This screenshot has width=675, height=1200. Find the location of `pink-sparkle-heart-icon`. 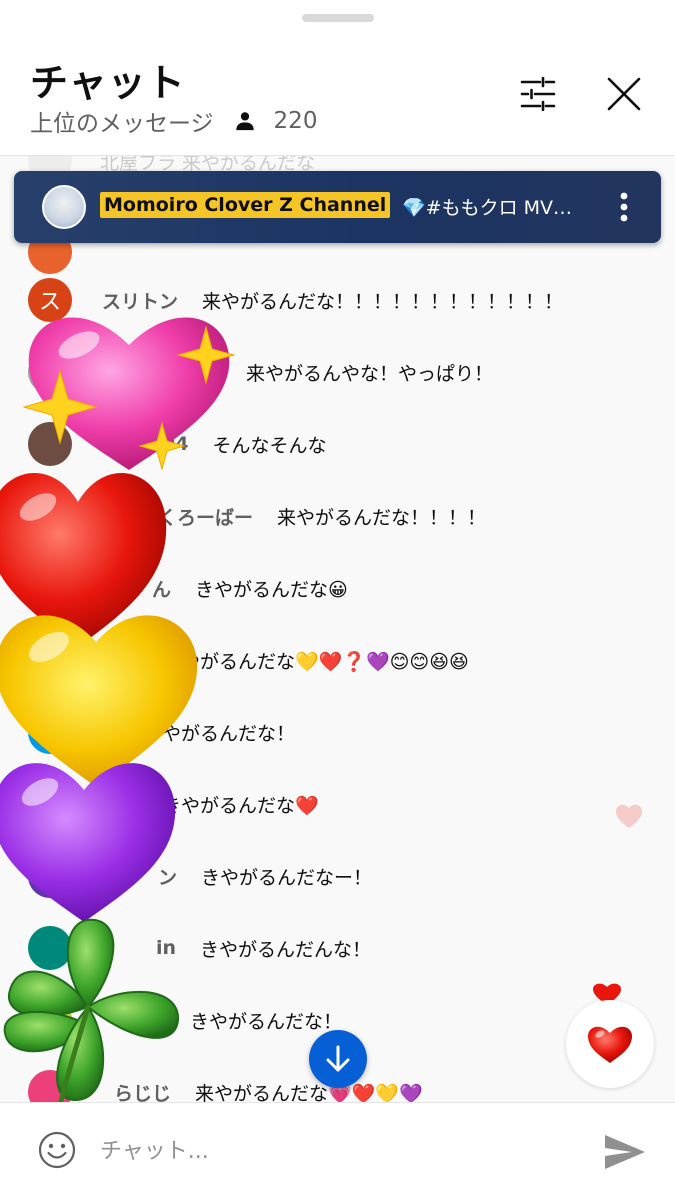

pink-sparkle-heart-icon is located at coordinates (129, 394).